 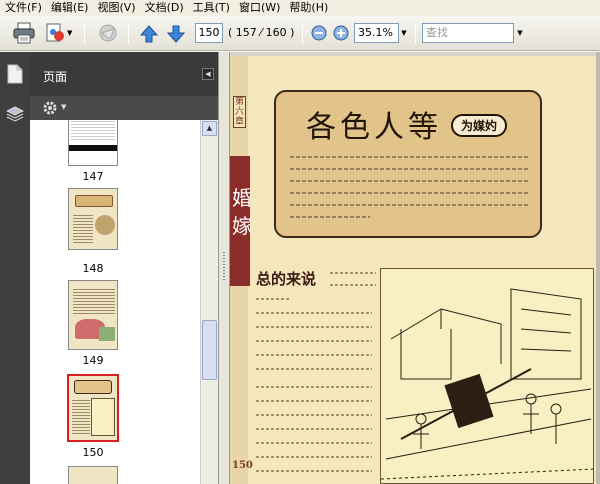 I want to click on next-page-icon, so click(x=176, y=35).